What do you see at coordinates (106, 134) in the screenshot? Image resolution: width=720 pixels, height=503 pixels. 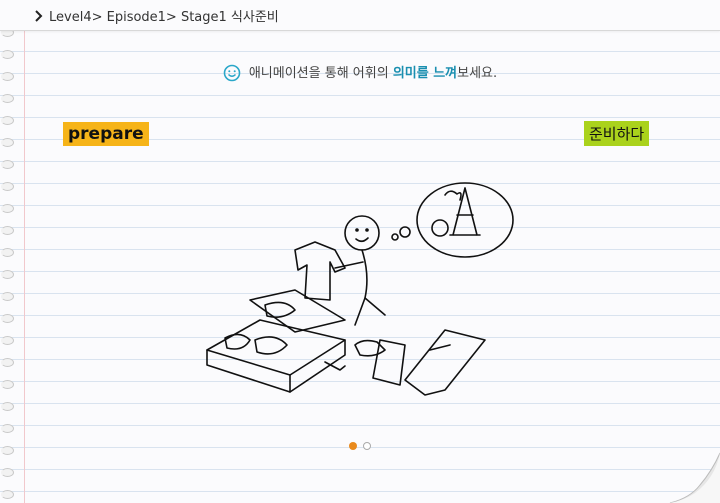 I see `english-word-label: prepare` at bounding box center [106, 134].